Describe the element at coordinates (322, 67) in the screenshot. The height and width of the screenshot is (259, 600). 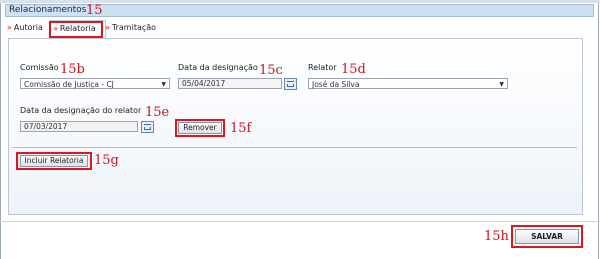
I see `relator-label: Relator` at that location.